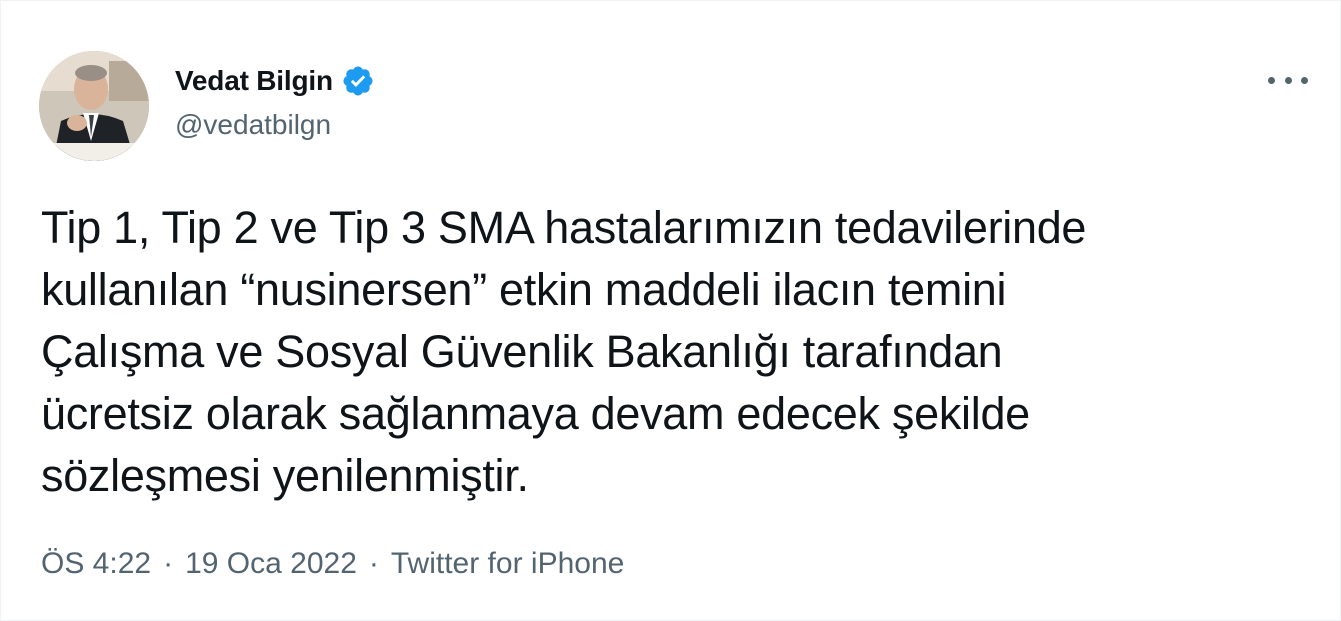  I want to click on avatar, so click(94, 106).